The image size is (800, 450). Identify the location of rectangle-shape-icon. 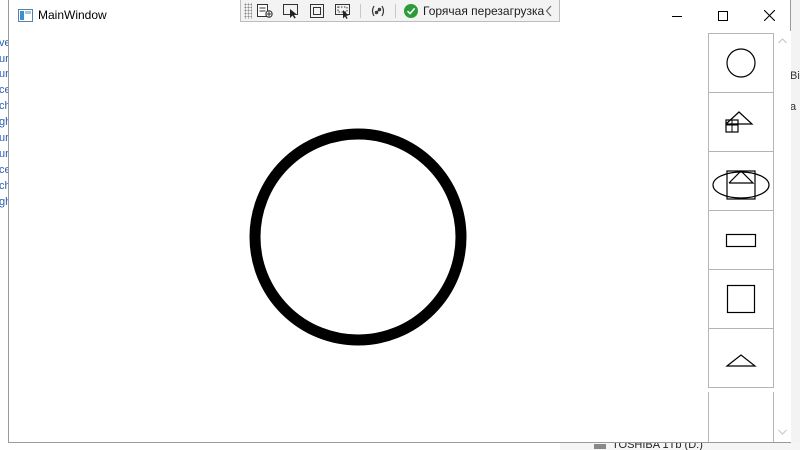
(741, 240).